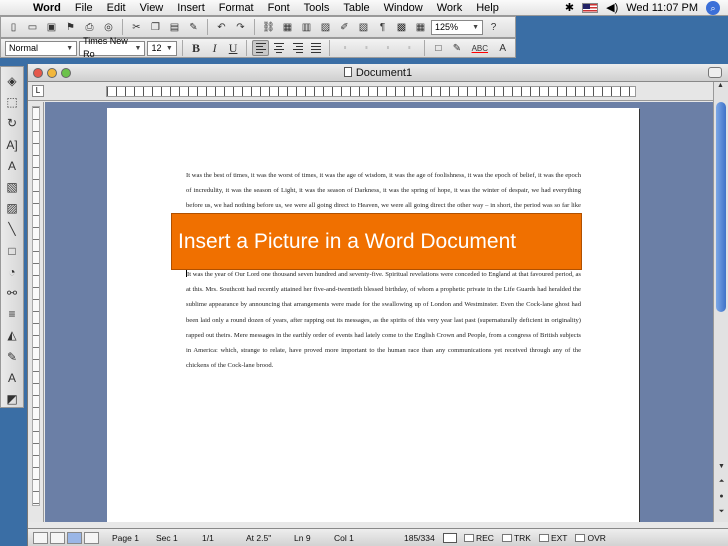 This screenshot has height=546, width=728. Describe the element at coordinates (51, 27) in the screenshot. I see `save-icon: ▣` at that location.